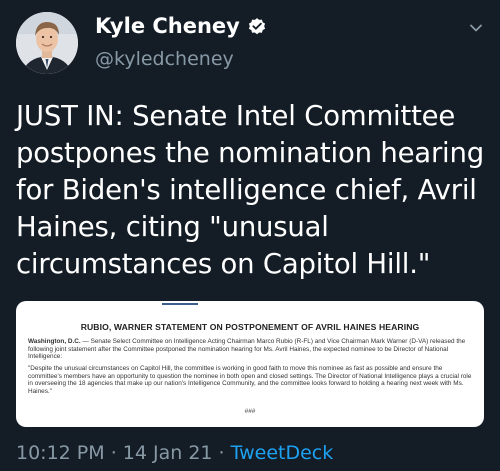 The width and height of the screenshot is (500, 471). Describe the element at coordinates (60, 453) in the screenshot. I see `tweet-time: 10:12 PM` at that location.